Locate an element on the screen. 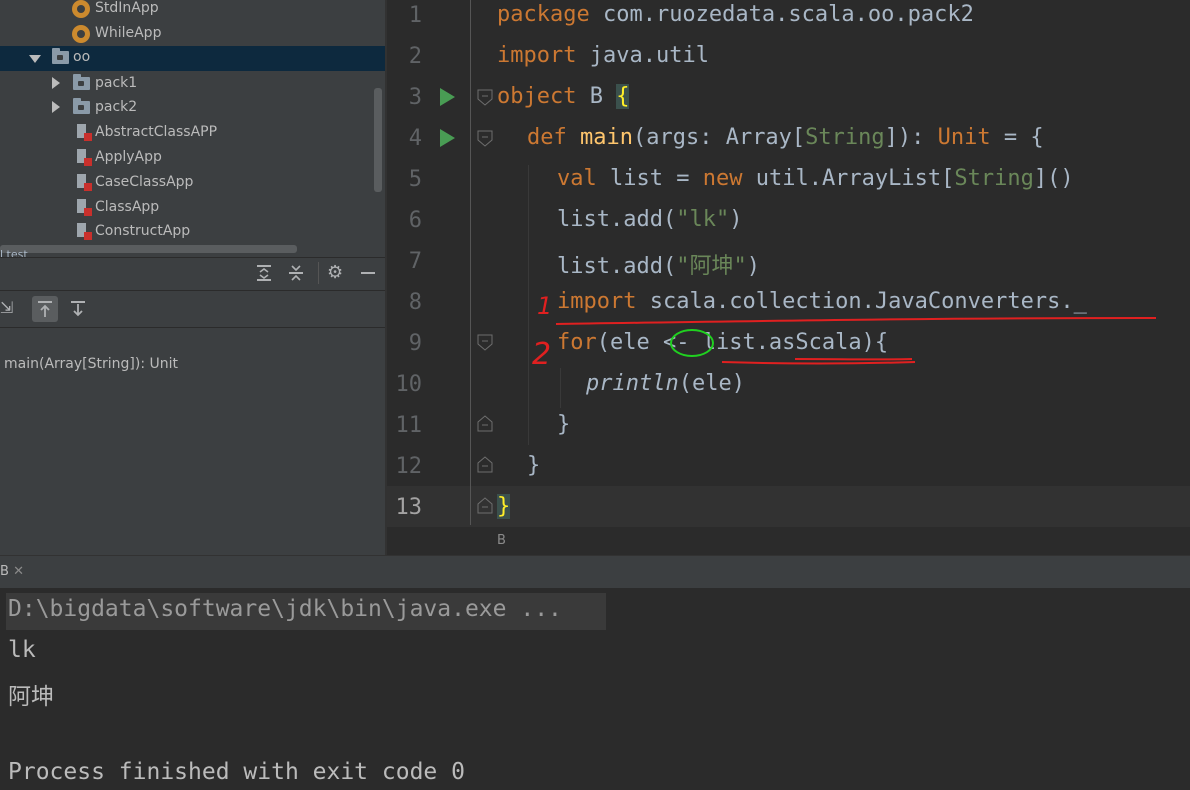 The image size is (1190, 790). tree-item-label: ConstructApp is located at coordinates (143, 231).